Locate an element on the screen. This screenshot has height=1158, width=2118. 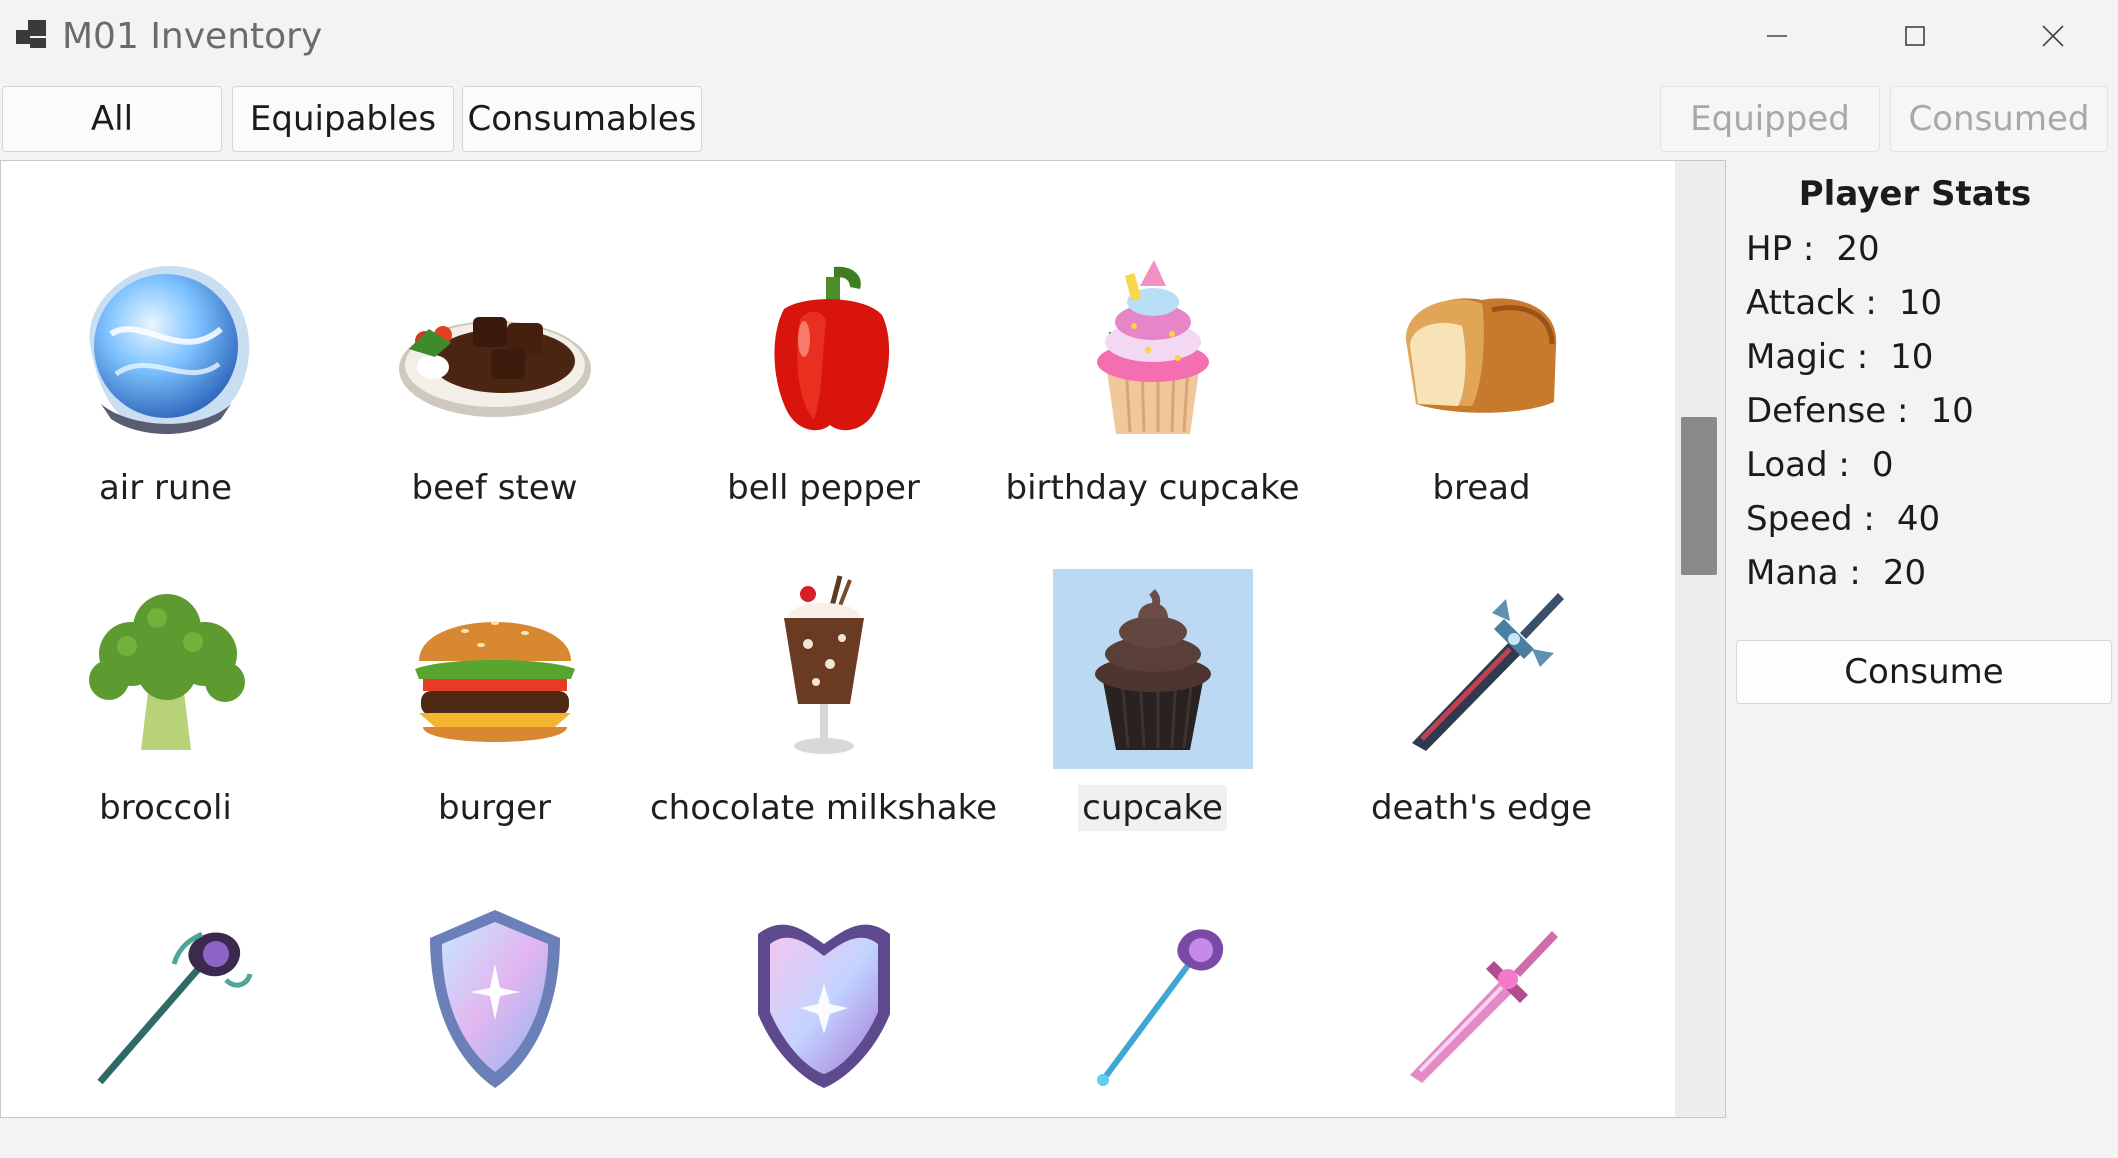
inventory-item: bell pepper is located at coordinates (823, 380).